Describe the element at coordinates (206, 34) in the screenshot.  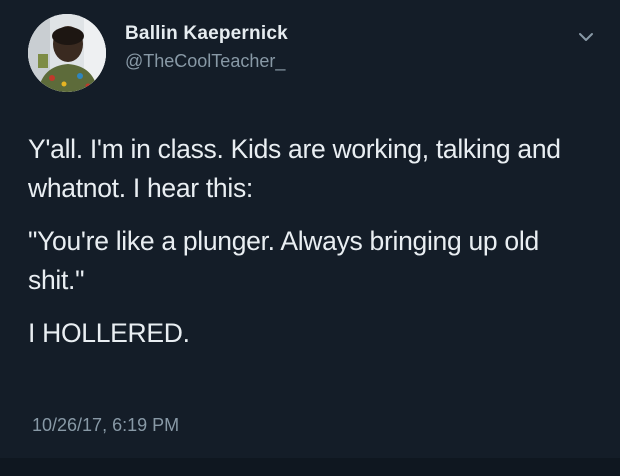
I see `display-name: Ballin Kaepernick` at that location.